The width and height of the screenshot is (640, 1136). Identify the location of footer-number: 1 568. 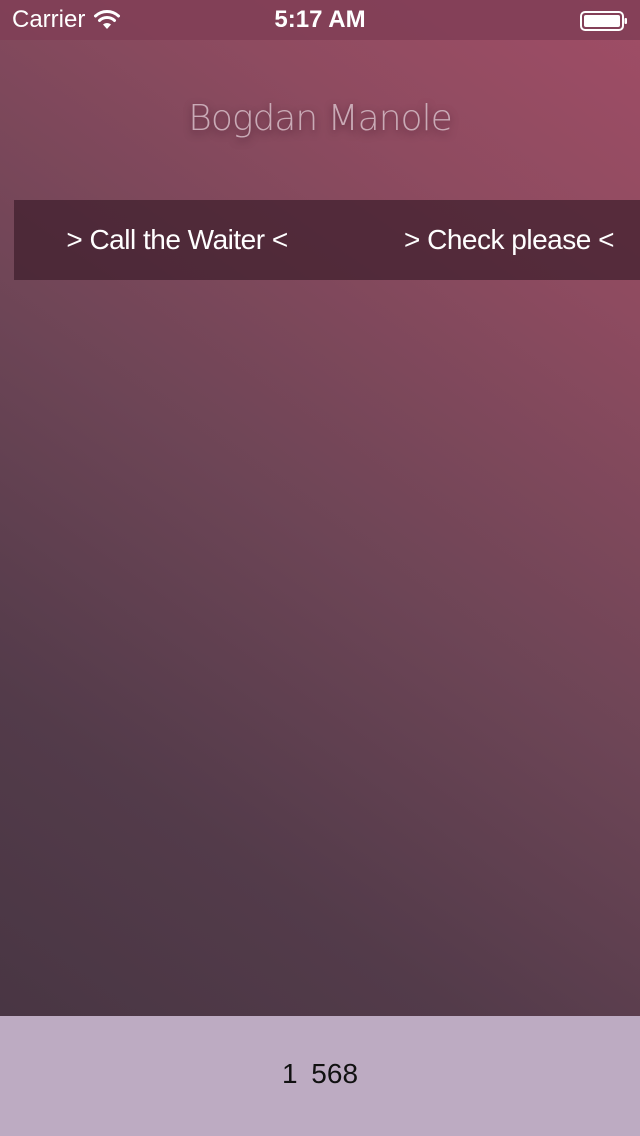
(320, 1073).